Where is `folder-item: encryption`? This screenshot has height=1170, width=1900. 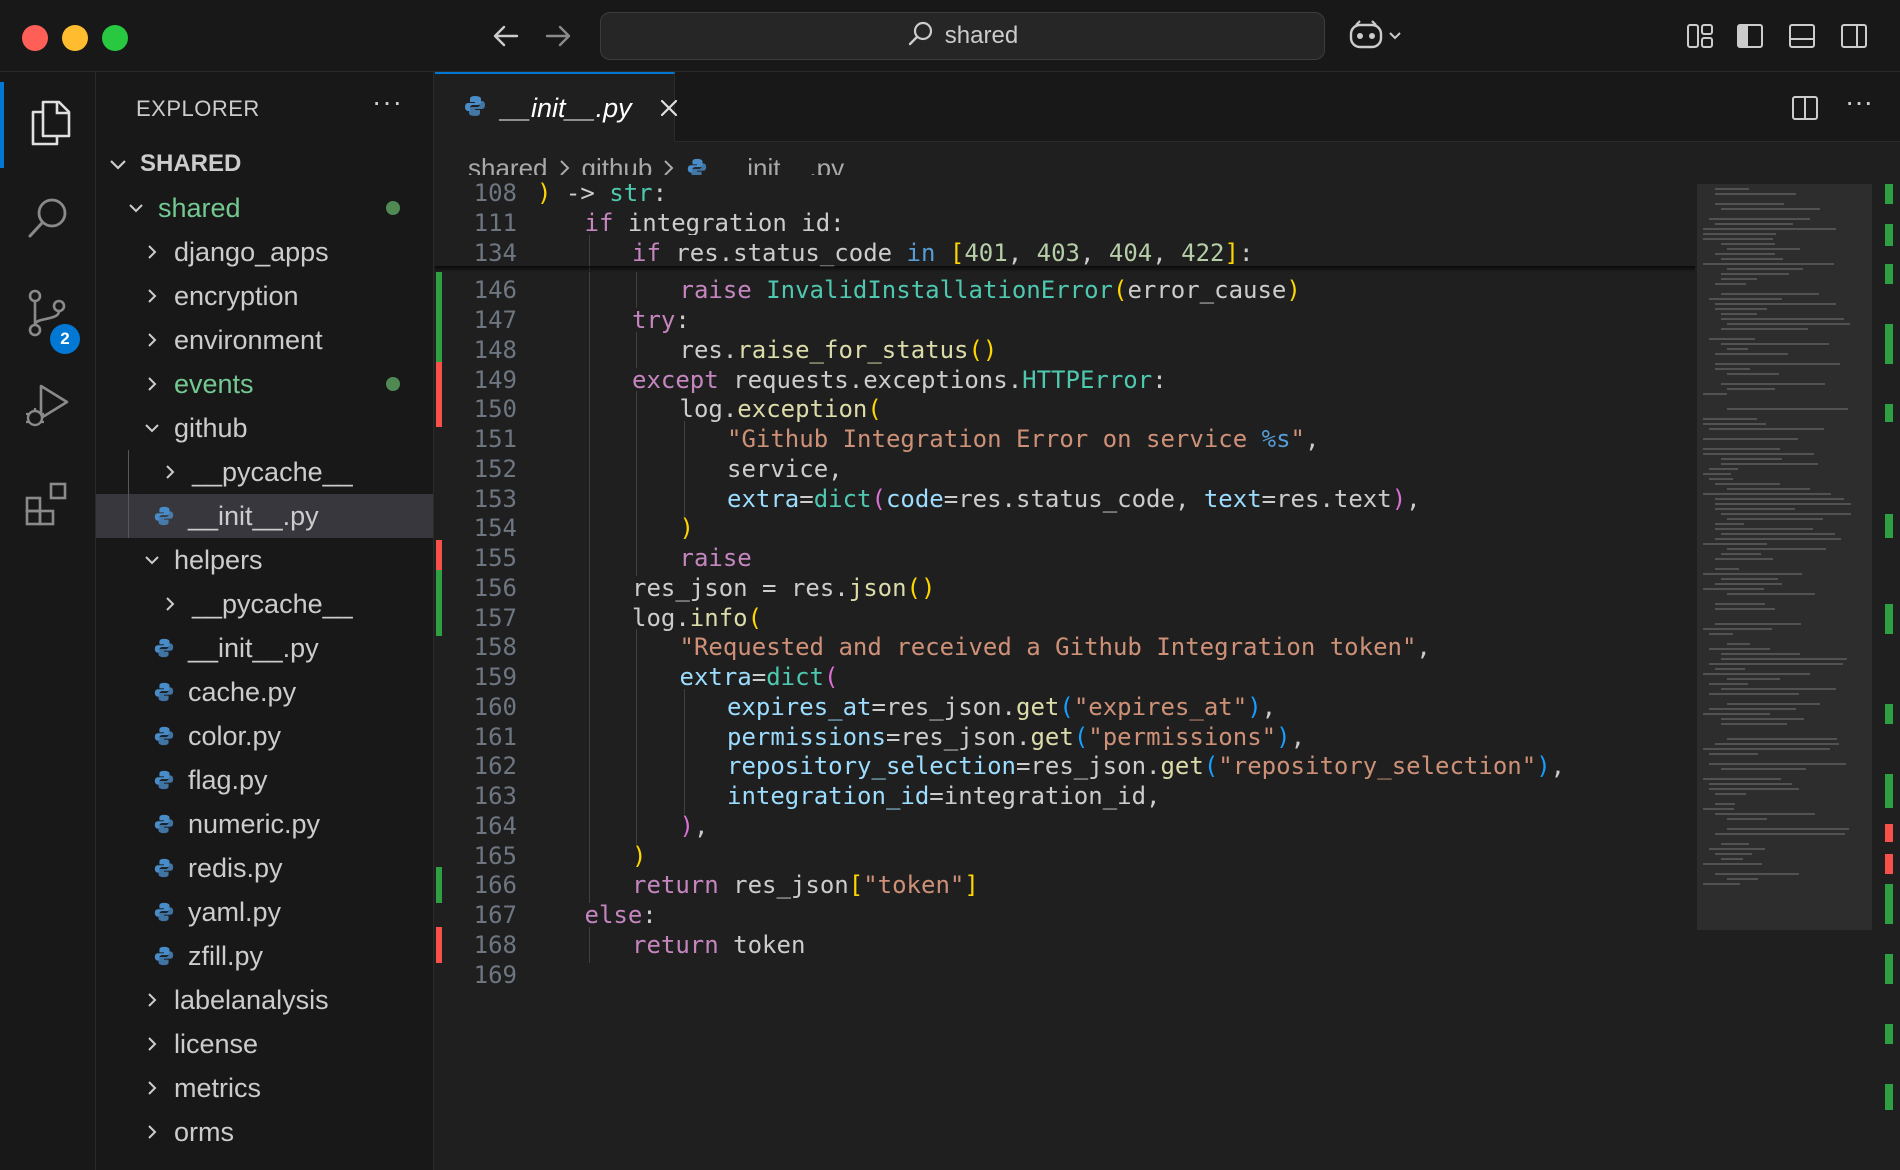
folder-item: encryption is located at coordinates (264, 296).